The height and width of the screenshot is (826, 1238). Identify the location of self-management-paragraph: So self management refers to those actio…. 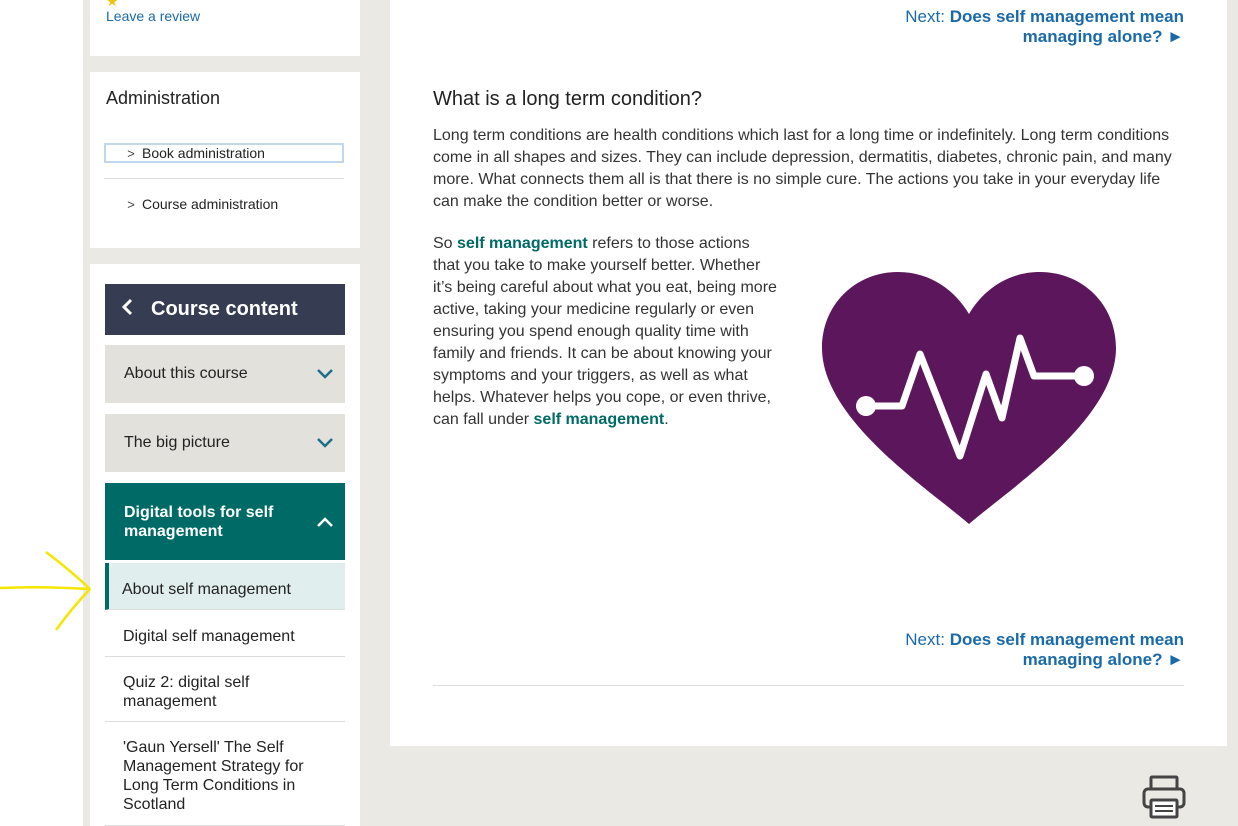
(605, 331).